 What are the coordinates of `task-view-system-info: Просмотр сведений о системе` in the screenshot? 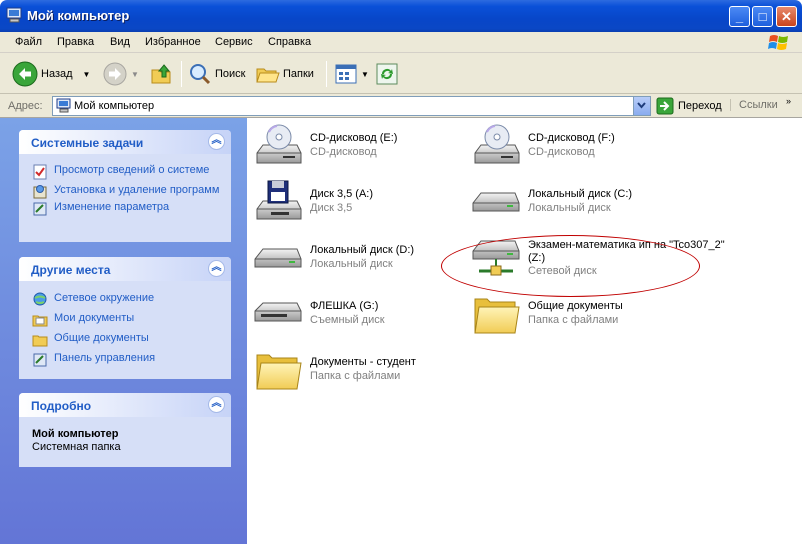 It's located at (125, 172).